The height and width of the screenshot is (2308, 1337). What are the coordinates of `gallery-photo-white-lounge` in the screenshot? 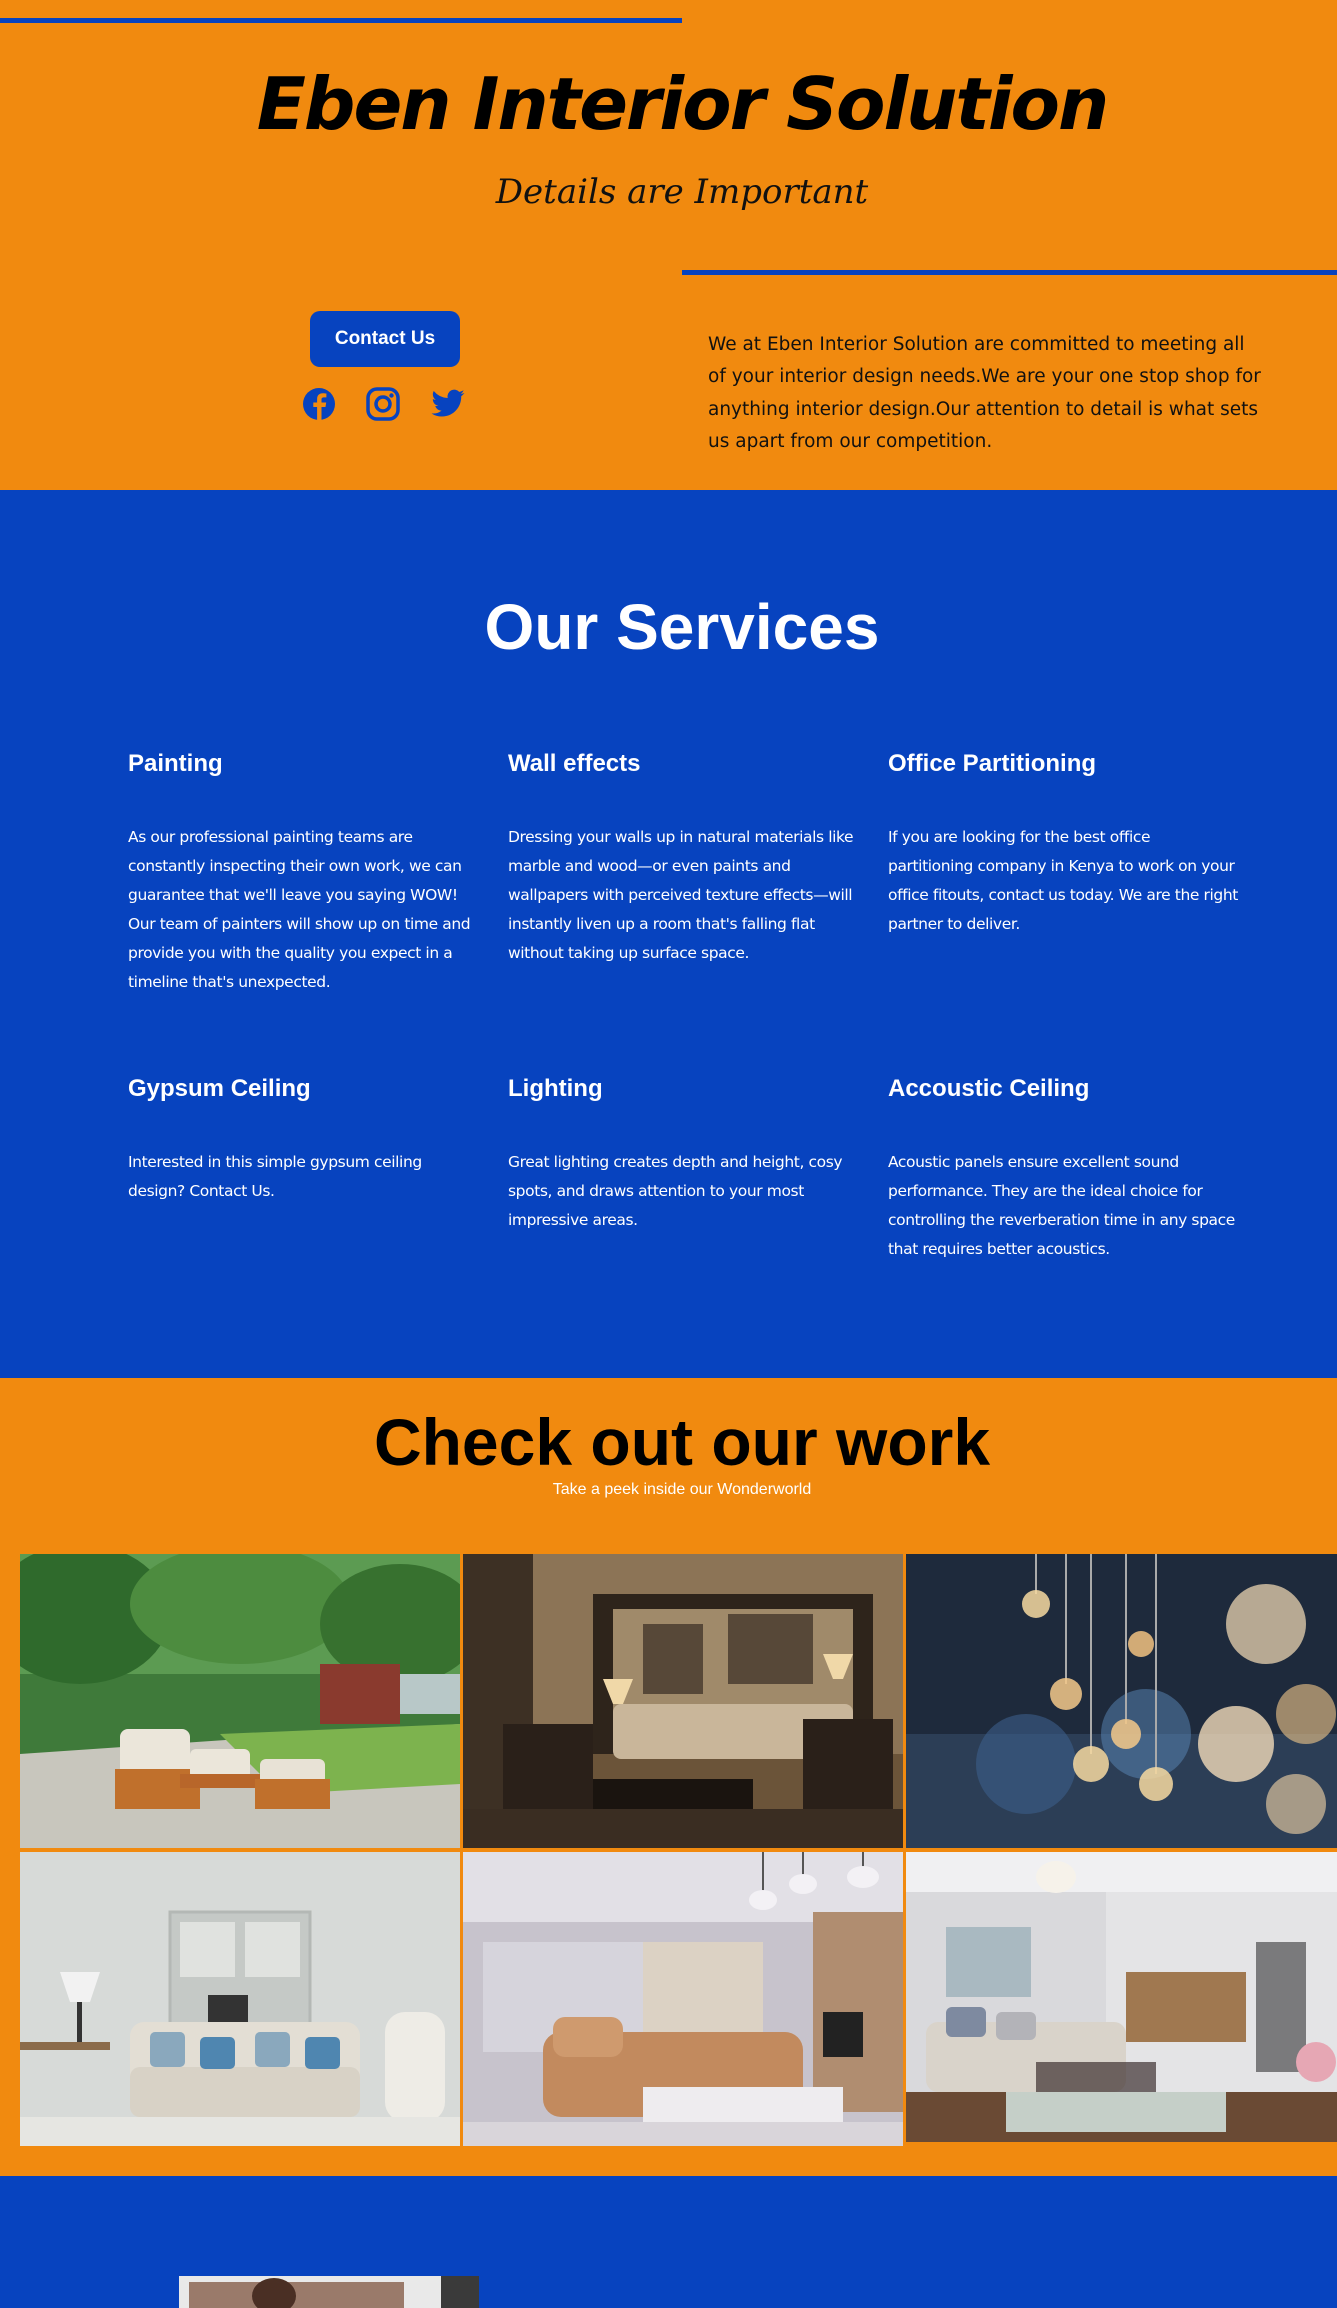 It's located at (240, 1999).